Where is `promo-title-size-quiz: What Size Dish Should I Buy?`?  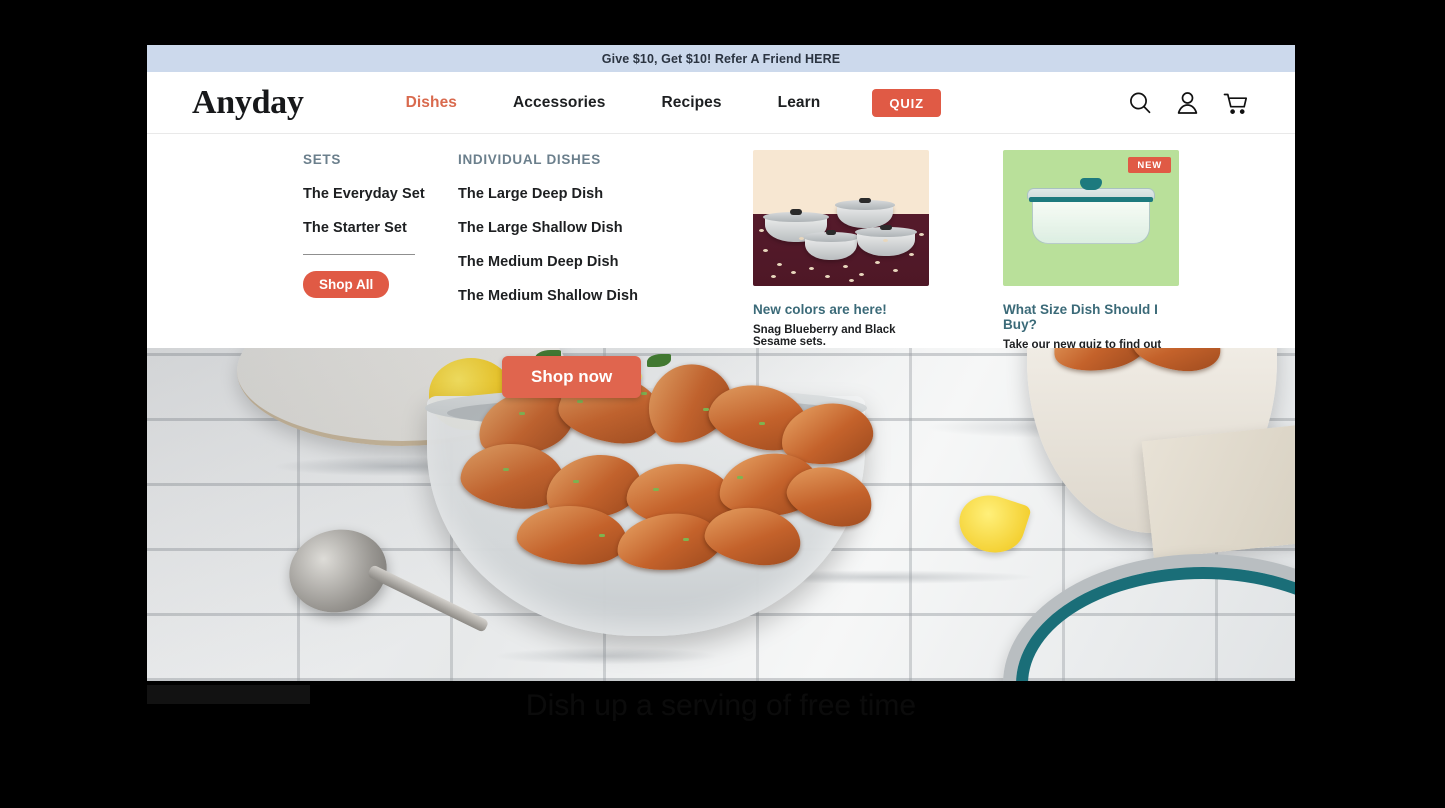 promo-title-size-quiz: What Size Dish Should I Buy? is located at coordinates (1080, 317).